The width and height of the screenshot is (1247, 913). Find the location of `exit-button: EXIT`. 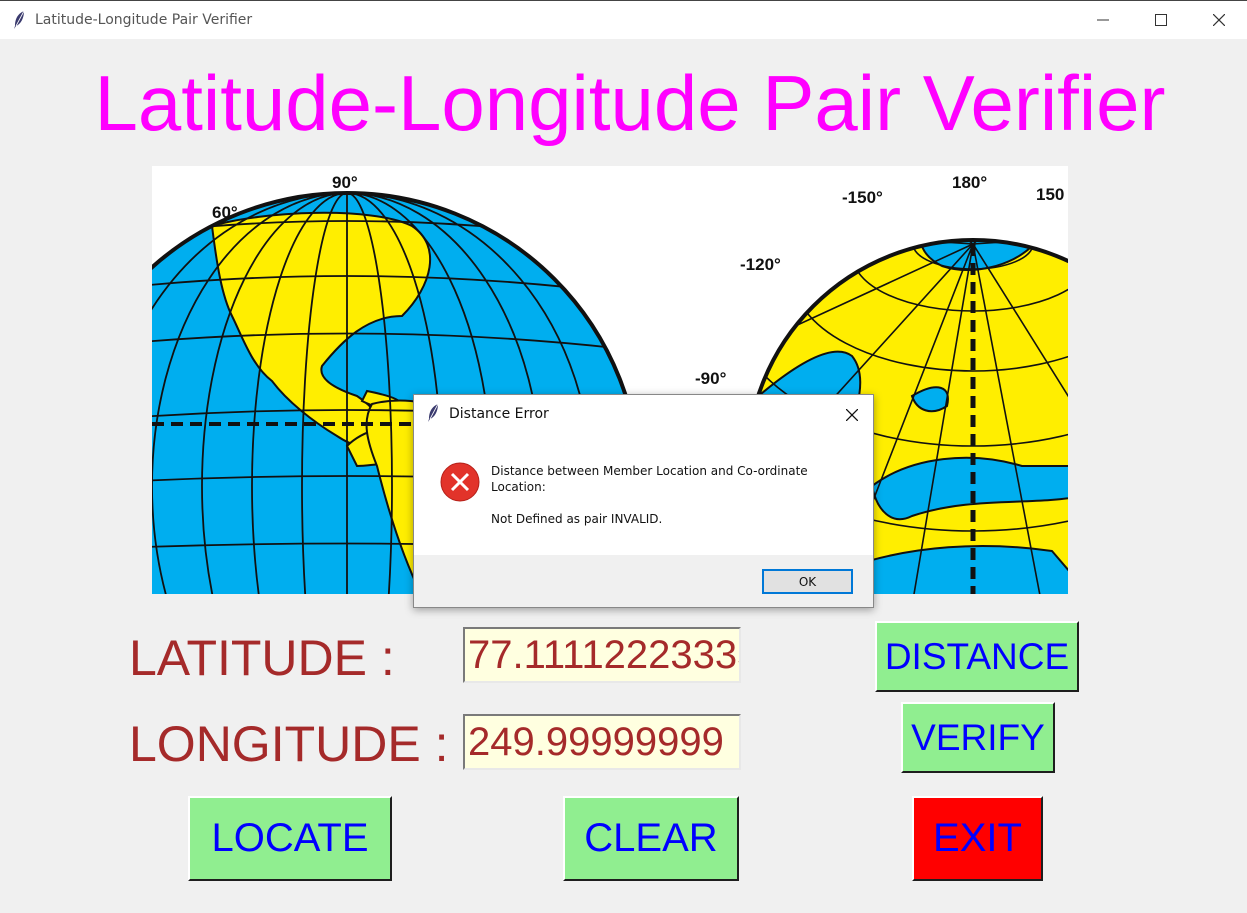

exit-button: EXIT is located at coordinates (977, 838).